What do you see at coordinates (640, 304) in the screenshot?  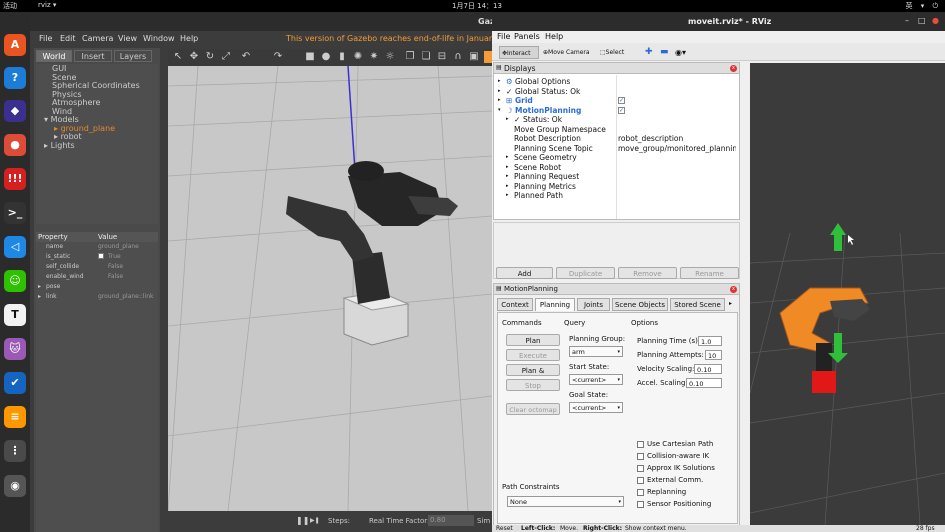 I see `tab-scene-objects: Scene Objects` at bounding box center [640, 304].